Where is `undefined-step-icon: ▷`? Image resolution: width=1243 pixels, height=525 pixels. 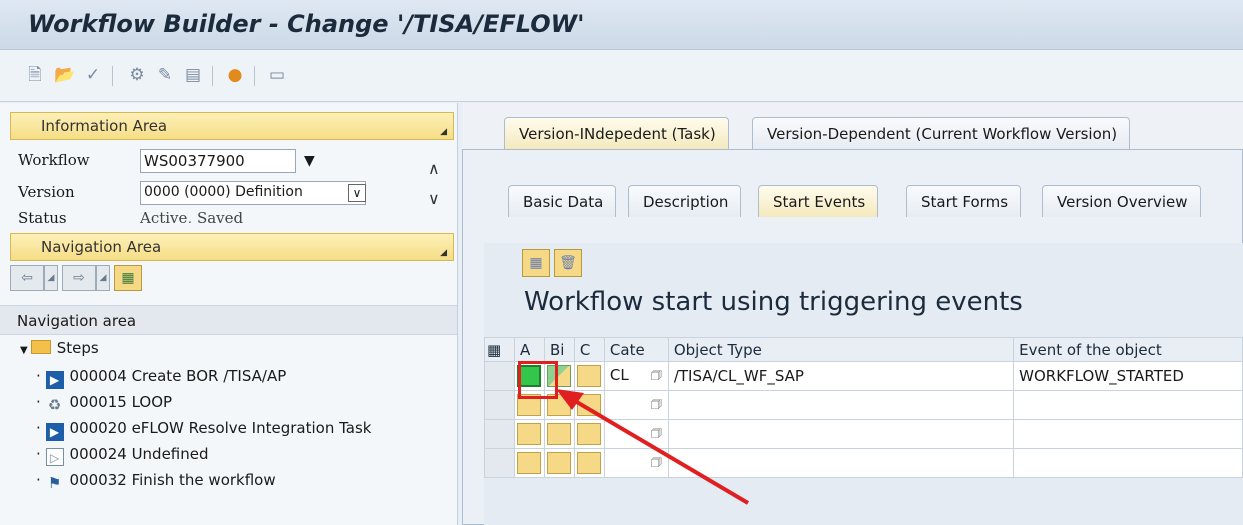 undefined-step-icon: ▷ is located at coordinates (54, 457).